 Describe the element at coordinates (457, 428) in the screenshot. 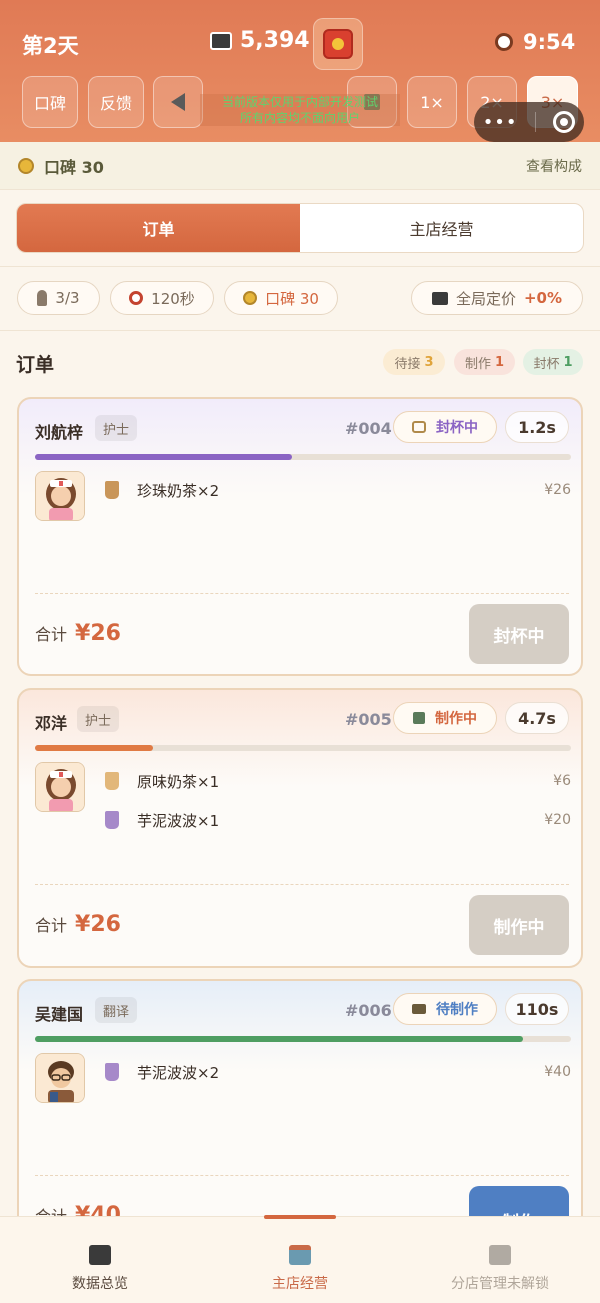

I see `order-status-label: 封杯中` at that location.